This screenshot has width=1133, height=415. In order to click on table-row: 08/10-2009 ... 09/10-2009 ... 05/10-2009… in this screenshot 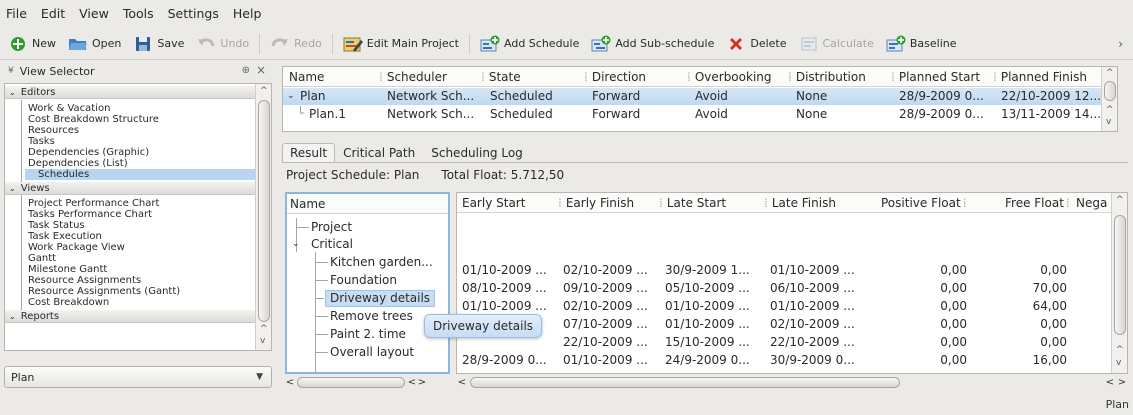, I will do `click(782, 288)`.